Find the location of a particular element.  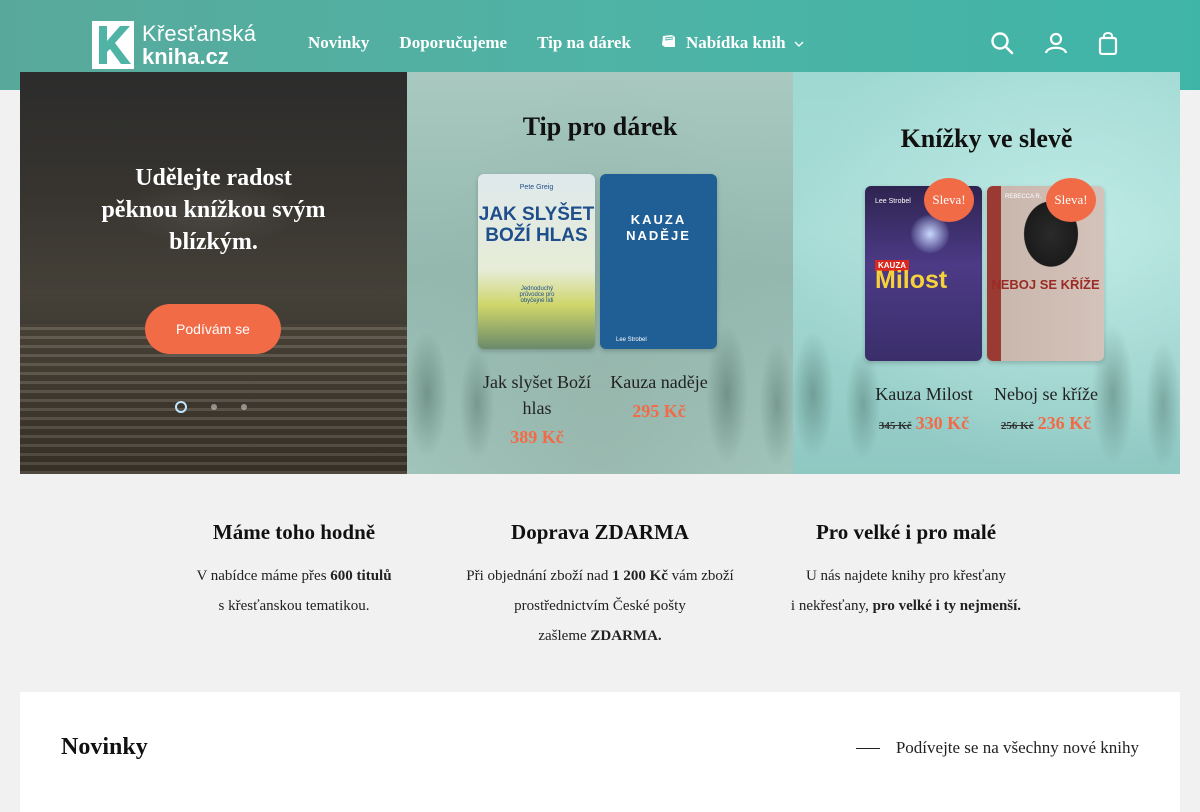

logo-k-icon is located at coordinates (113, 45).